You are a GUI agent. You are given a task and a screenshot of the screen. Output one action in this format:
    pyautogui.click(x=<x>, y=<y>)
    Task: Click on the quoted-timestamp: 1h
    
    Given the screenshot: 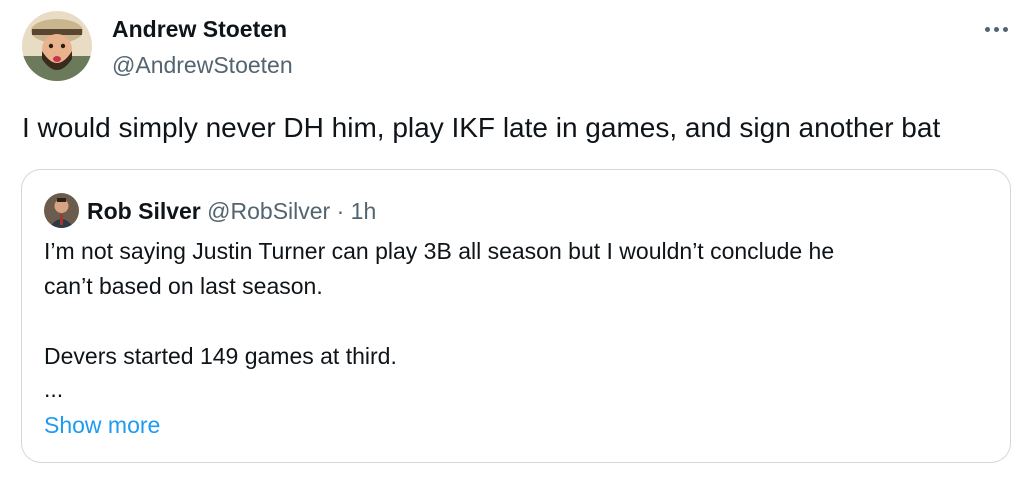 What is the action you would take?
    pyautogui.click(x=364, y=211)
    